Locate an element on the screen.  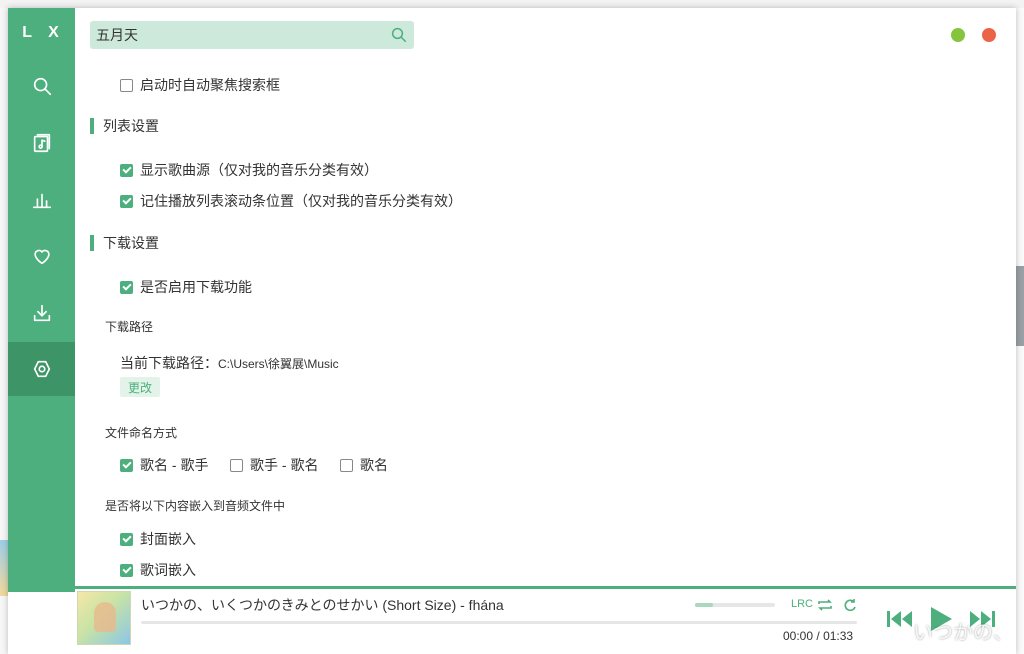
nav-leaderboard is located at coordinates (41, 200).